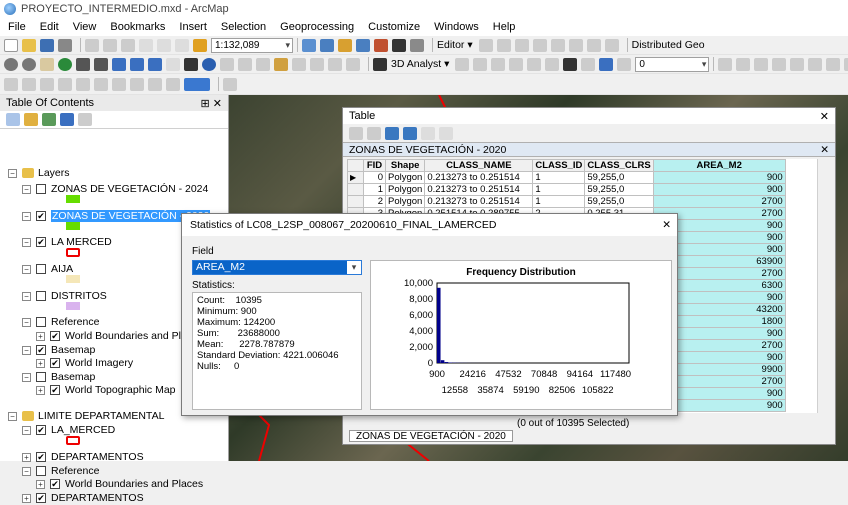 Image resolution: width=848 pixels, height=505 pixels. Describe the element at coordinates (86, 416) in the screenshot. I see `toc-item: −LIMITE DEPARTAMENTAL` at that location.